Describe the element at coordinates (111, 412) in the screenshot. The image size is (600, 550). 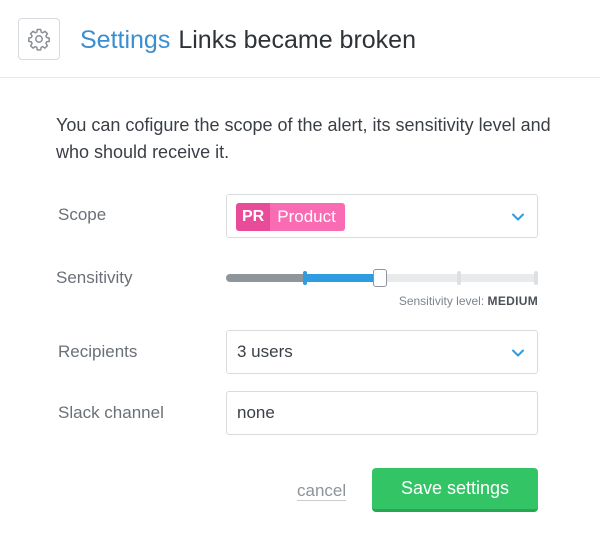
I see `slack-channel-label: Slack channel` at that location.